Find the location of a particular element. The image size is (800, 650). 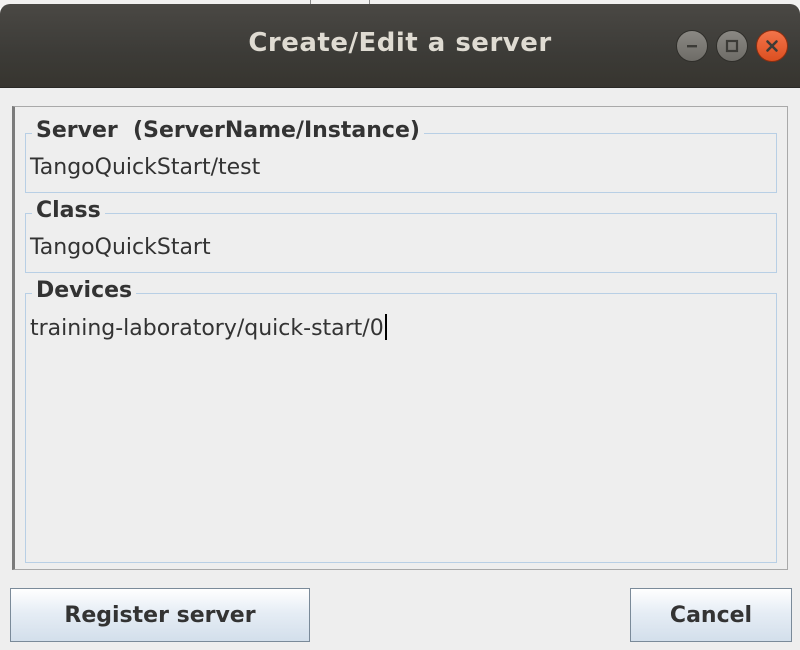

close-icon is located at coordinates (772, 46).